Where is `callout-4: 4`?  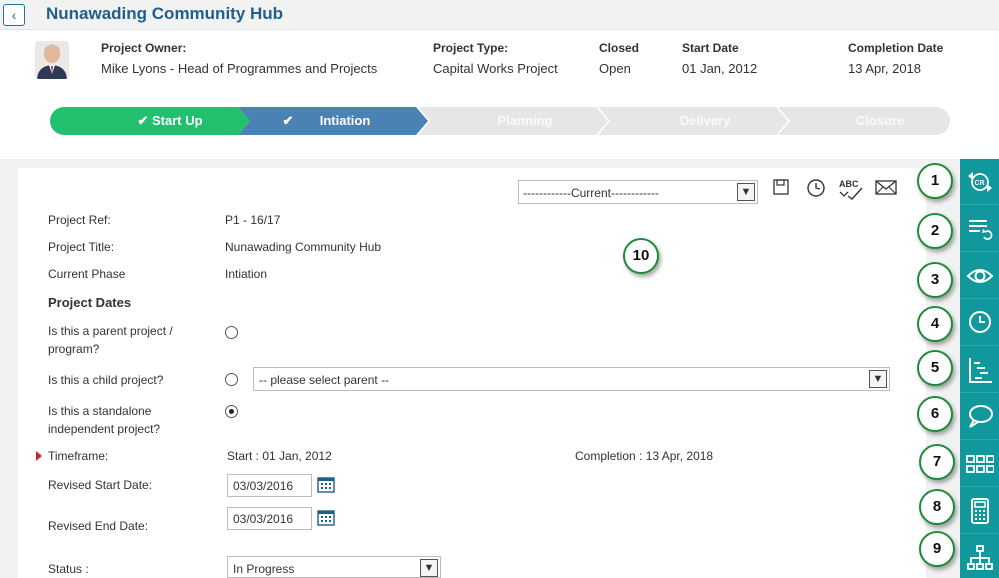 callout-4: 4 is located at coordinates (935, 324).